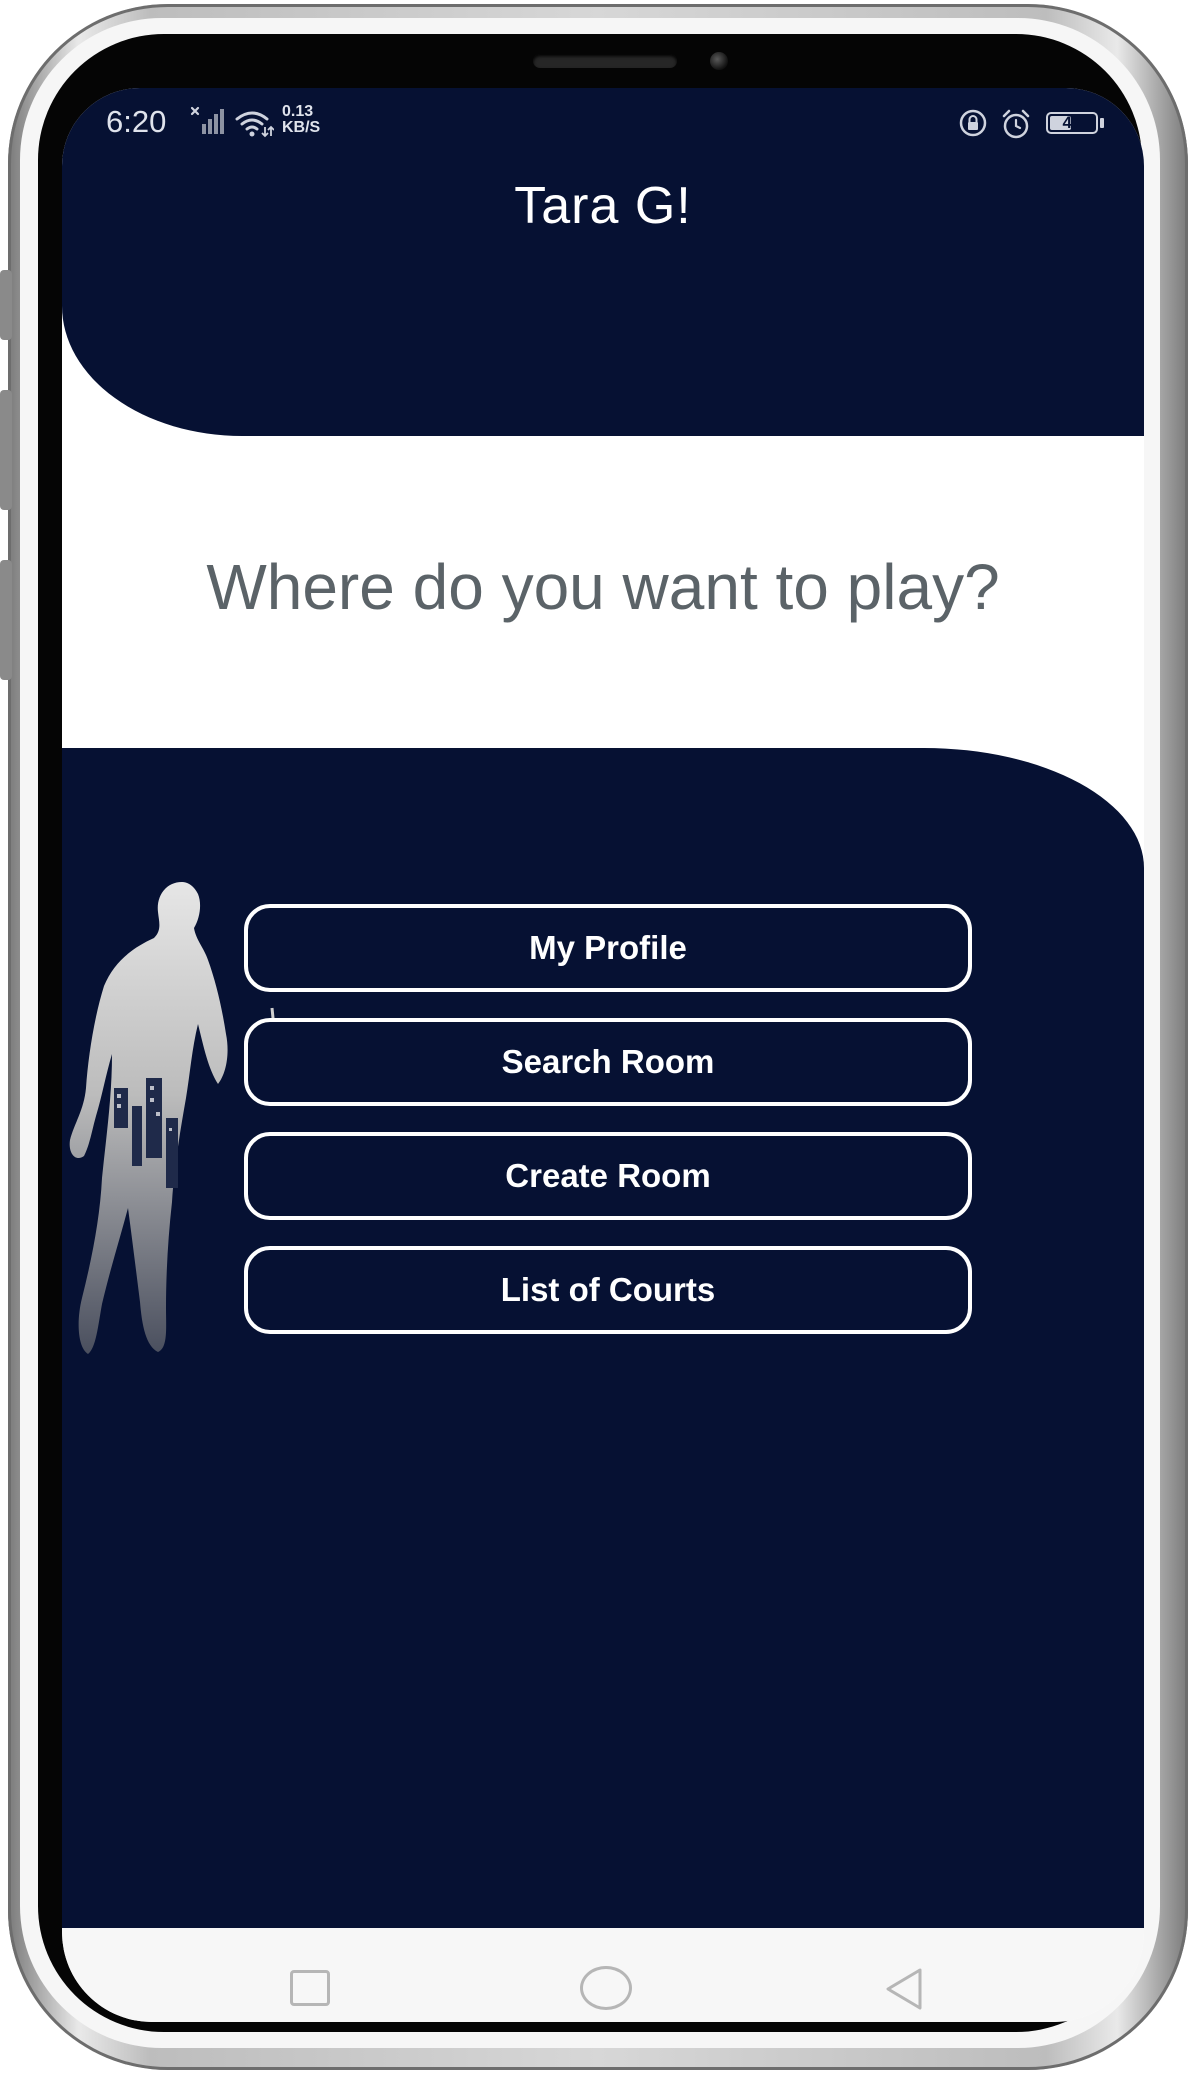  What do you see at coordinates (608, 1062) in the screenshot?
I see `search-room-button: Search Room` at bounding box center [608, 1062].